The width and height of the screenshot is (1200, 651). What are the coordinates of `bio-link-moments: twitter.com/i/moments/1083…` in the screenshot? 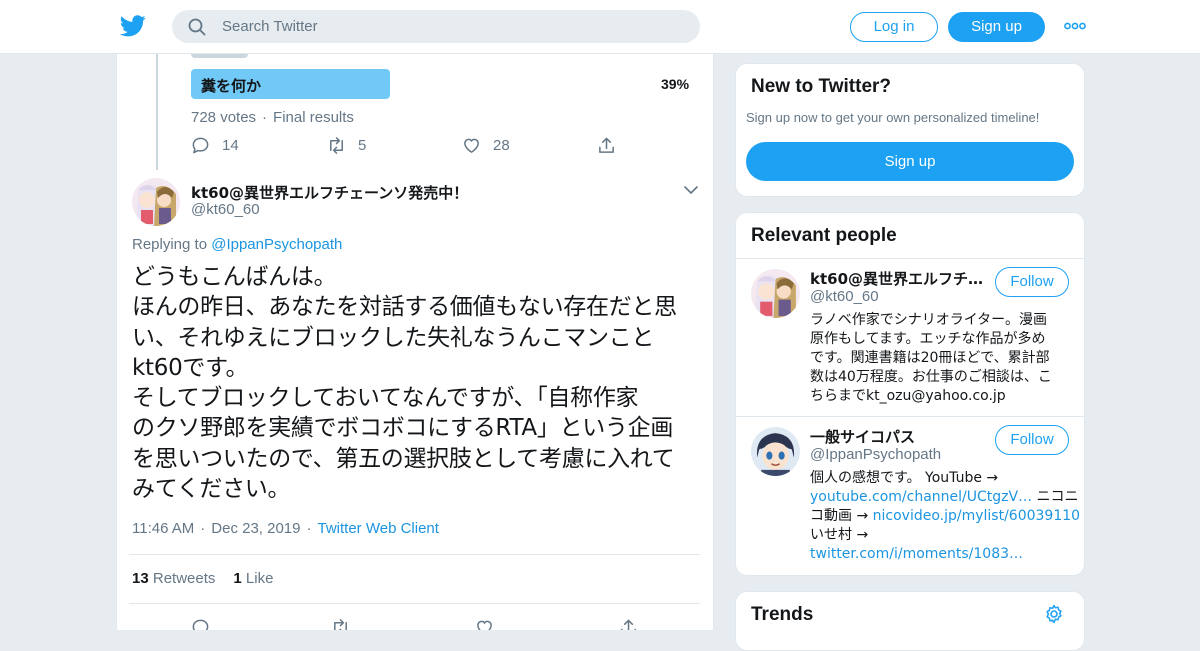 It's located at (916, 554).